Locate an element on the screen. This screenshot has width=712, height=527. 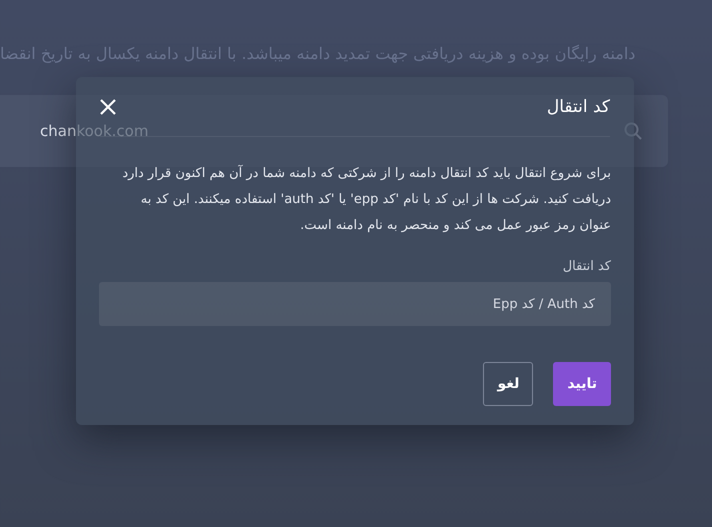
confirm-button: تایید is located at coordinates (582, 384).